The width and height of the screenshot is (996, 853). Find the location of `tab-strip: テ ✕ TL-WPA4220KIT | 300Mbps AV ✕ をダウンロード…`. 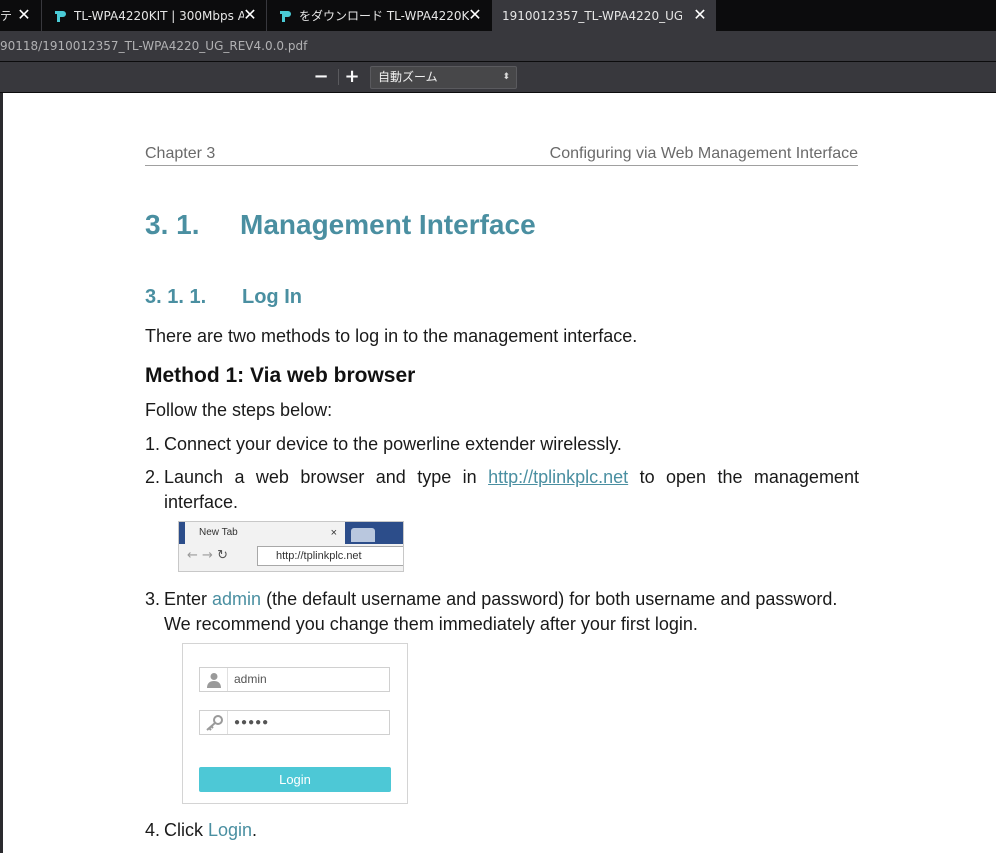

tab-strip: テ ✕ TL-WPA4220KIT | 300Mbps AV ✕ をダウンロード… is located at coordinates (498, 15).